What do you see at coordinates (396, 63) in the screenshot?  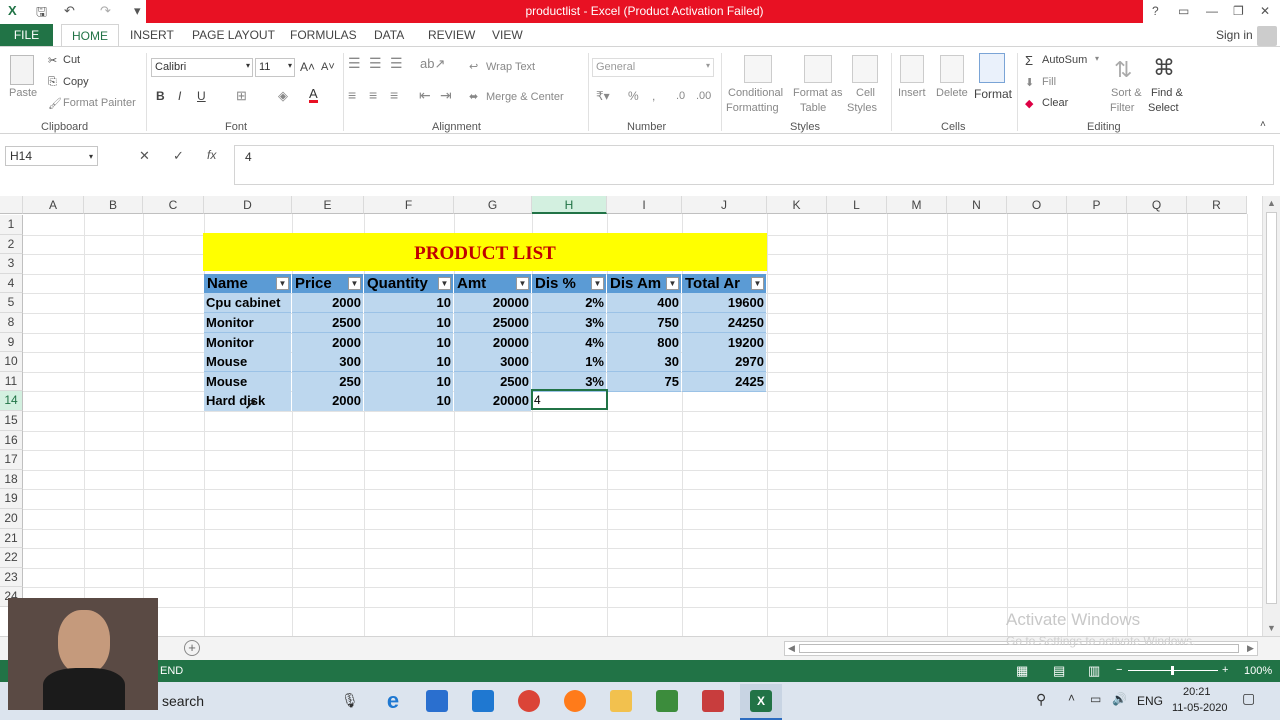 I see `bottom-align-icon: ☰` at bounding box center [396, 63].